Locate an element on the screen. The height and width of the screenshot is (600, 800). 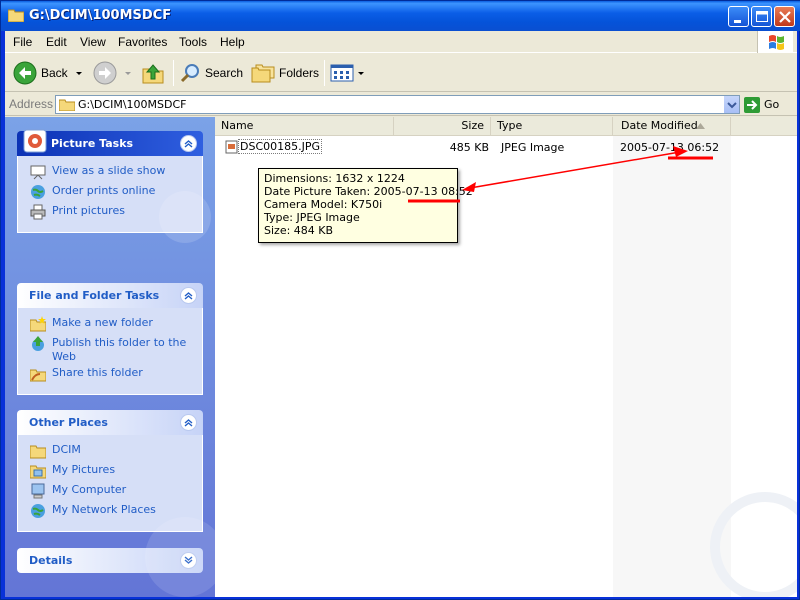
close-button is located at coordinates (784, 16).